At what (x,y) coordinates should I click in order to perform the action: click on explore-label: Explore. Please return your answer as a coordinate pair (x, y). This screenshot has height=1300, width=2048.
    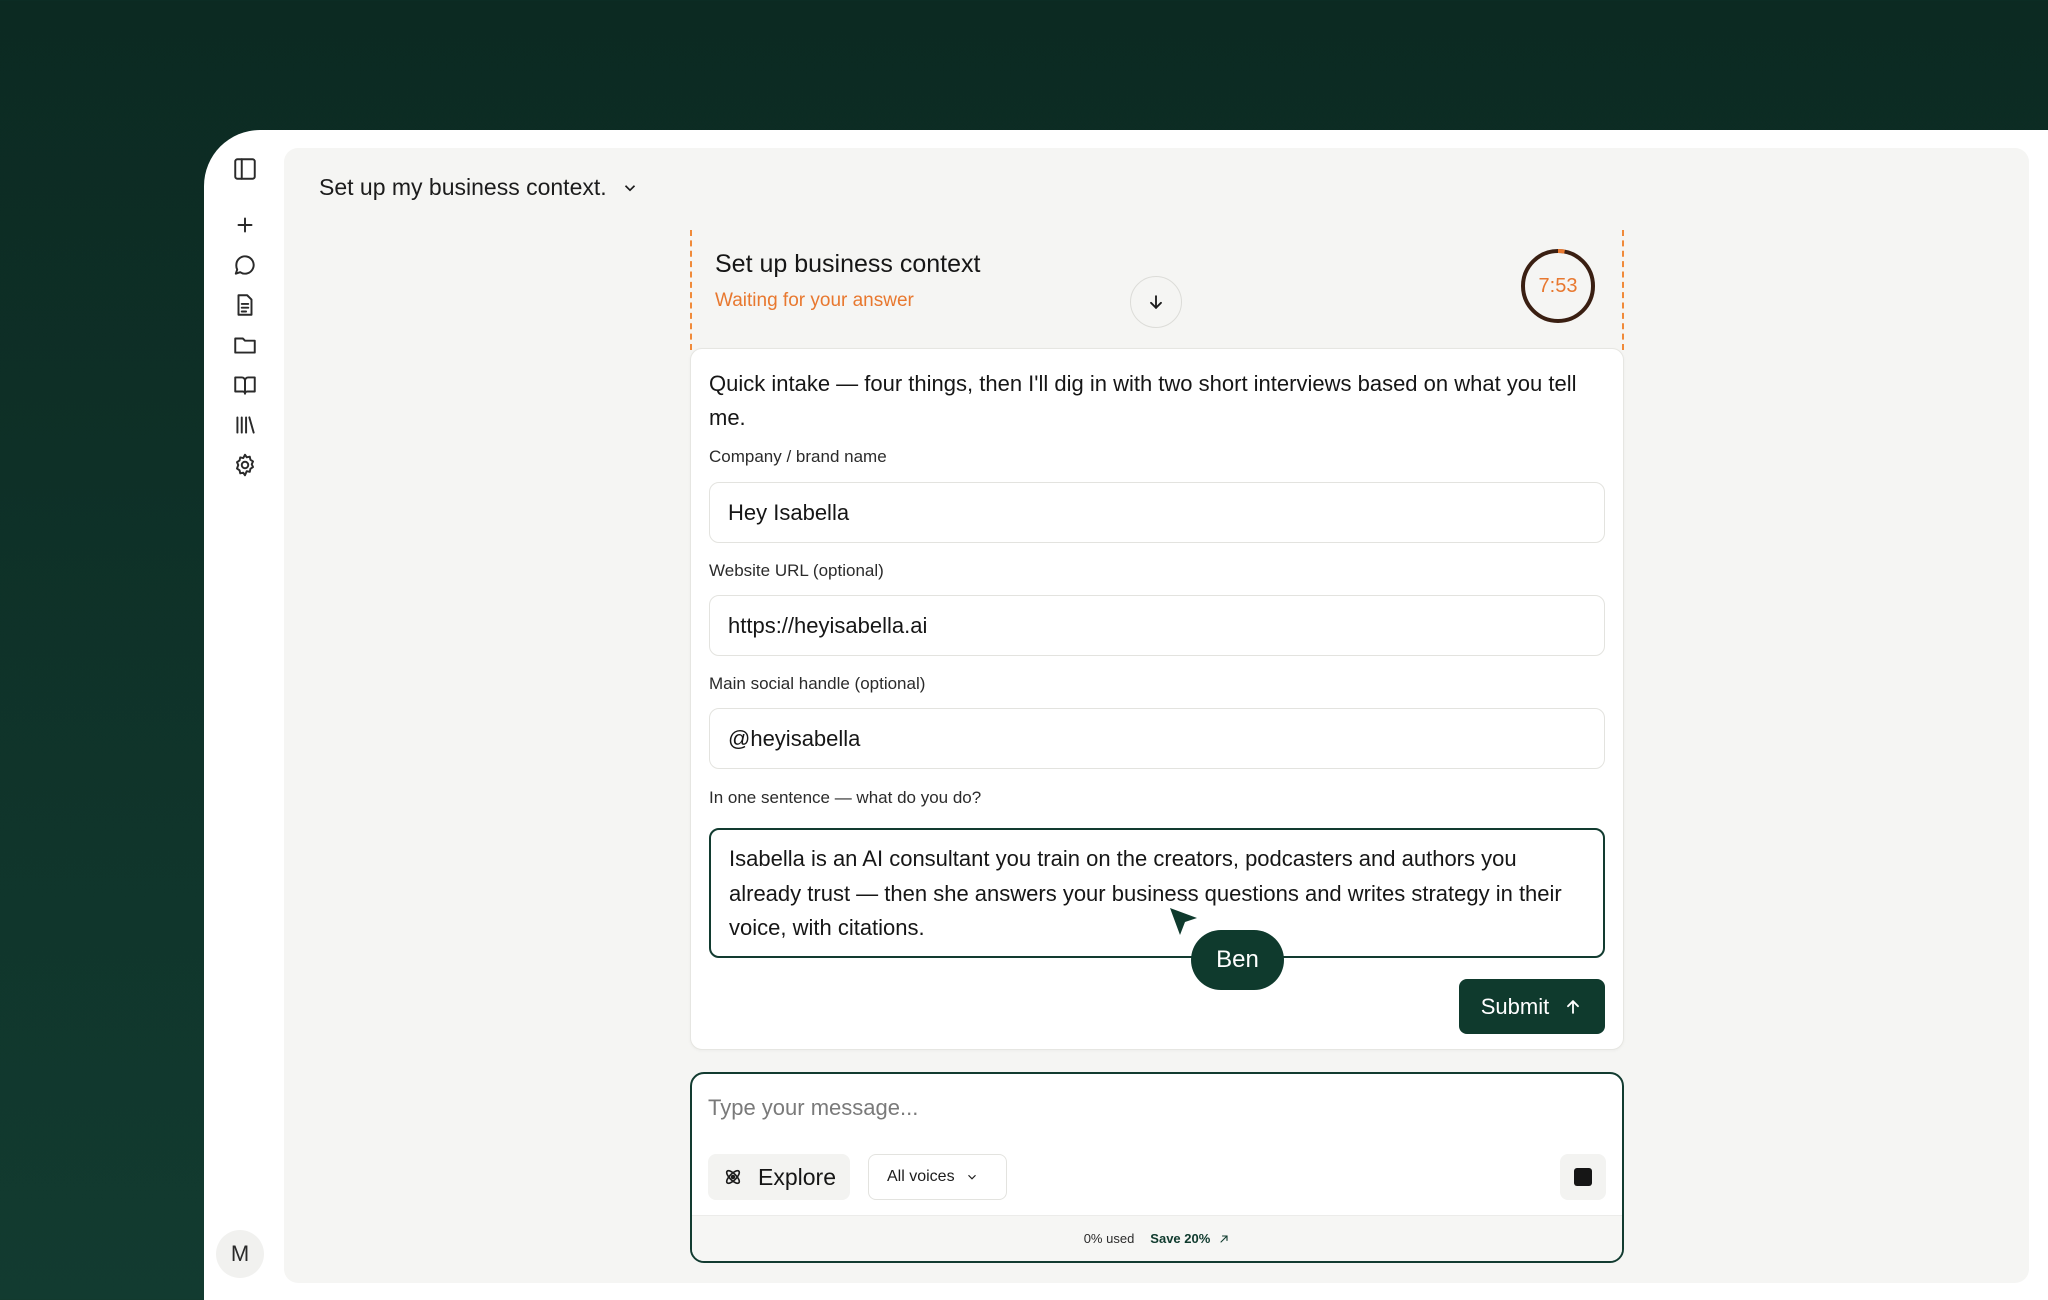
    Looking at the image, I should click on (797, 1176).